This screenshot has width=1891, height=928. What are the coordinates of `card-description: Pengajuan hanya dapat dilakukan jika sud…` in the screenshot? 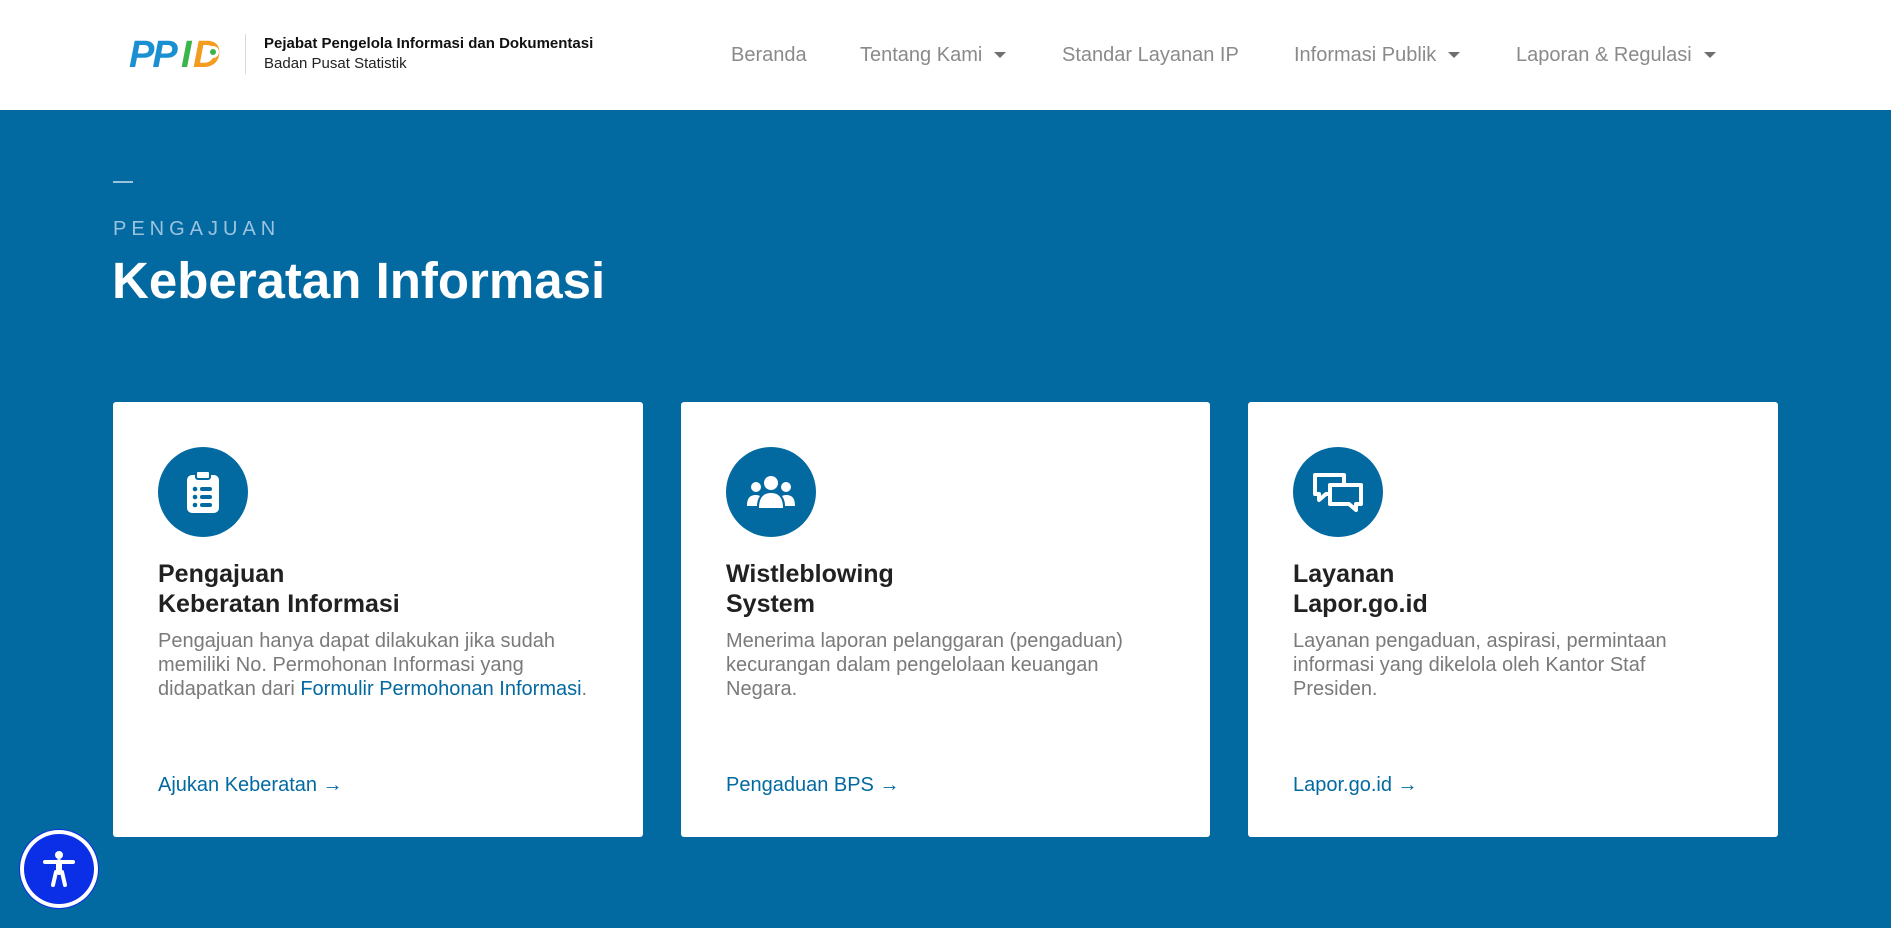 It's located at (378, 665).